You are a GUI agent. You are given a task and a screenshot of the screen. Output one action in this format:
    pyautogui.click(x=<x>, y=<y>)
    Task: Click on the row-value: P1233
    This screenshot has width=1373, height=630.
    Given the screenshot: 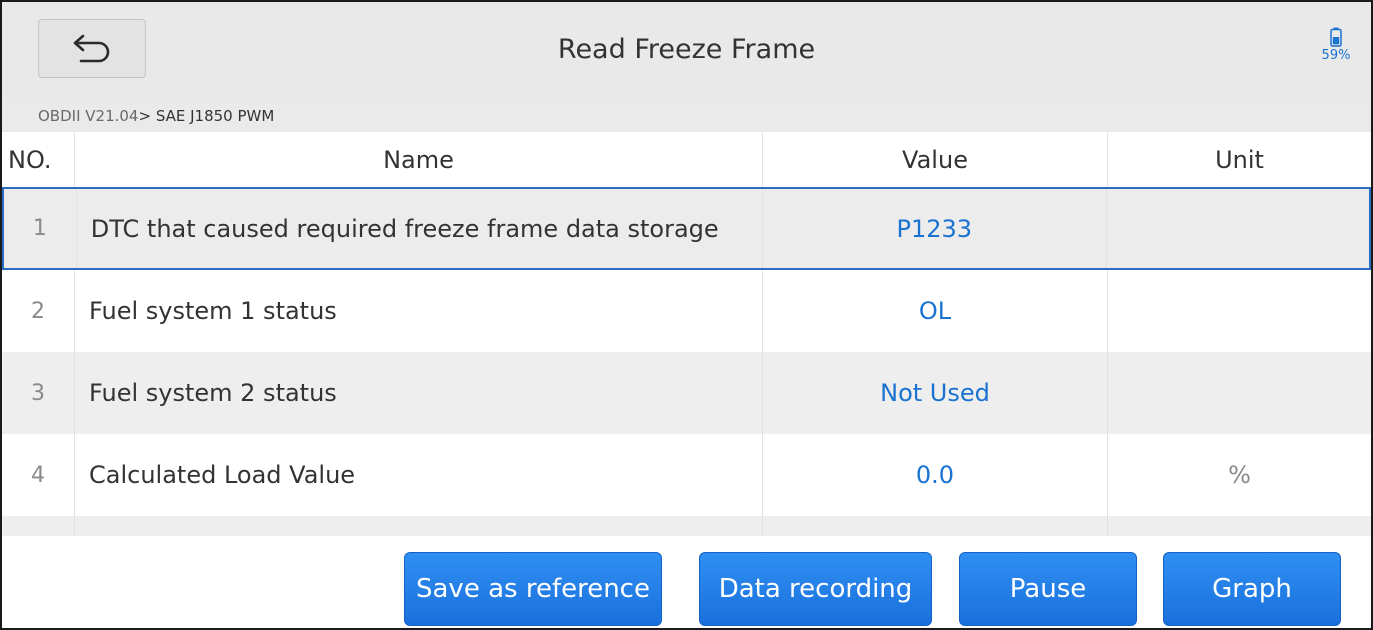 What is the action you would take?
    pyautogui.click(x=935, y=228)
    